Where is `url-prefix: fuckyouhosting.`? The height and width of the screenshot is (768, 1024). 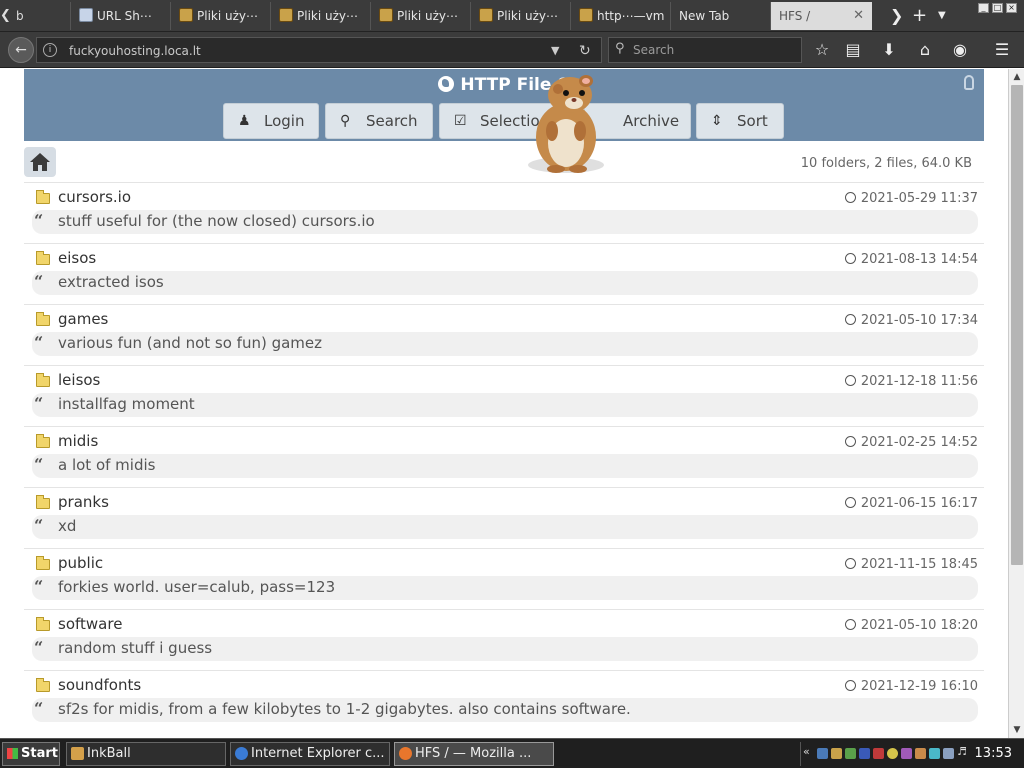
url-prefix: fuckyouhosting. is located at coordinates (117, 51).